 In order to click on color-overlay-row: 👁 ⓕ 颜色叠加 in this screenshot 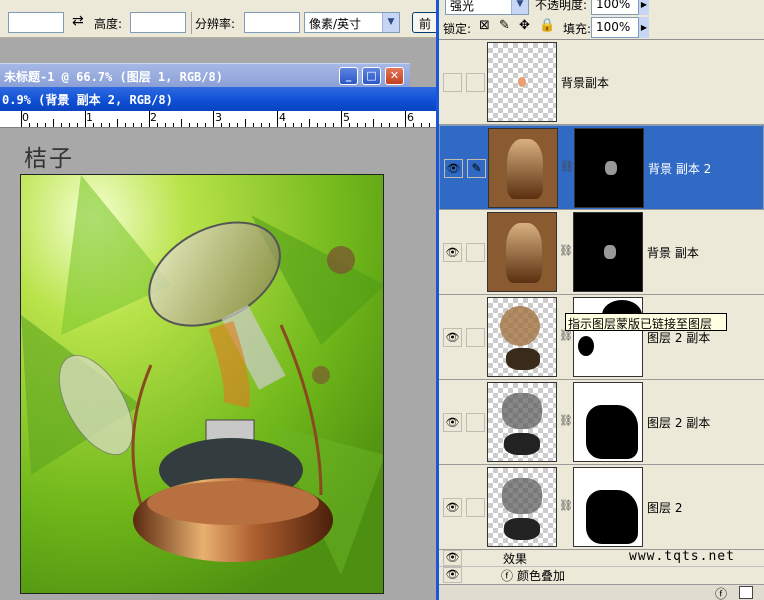, I will do `click(601, 575)`.